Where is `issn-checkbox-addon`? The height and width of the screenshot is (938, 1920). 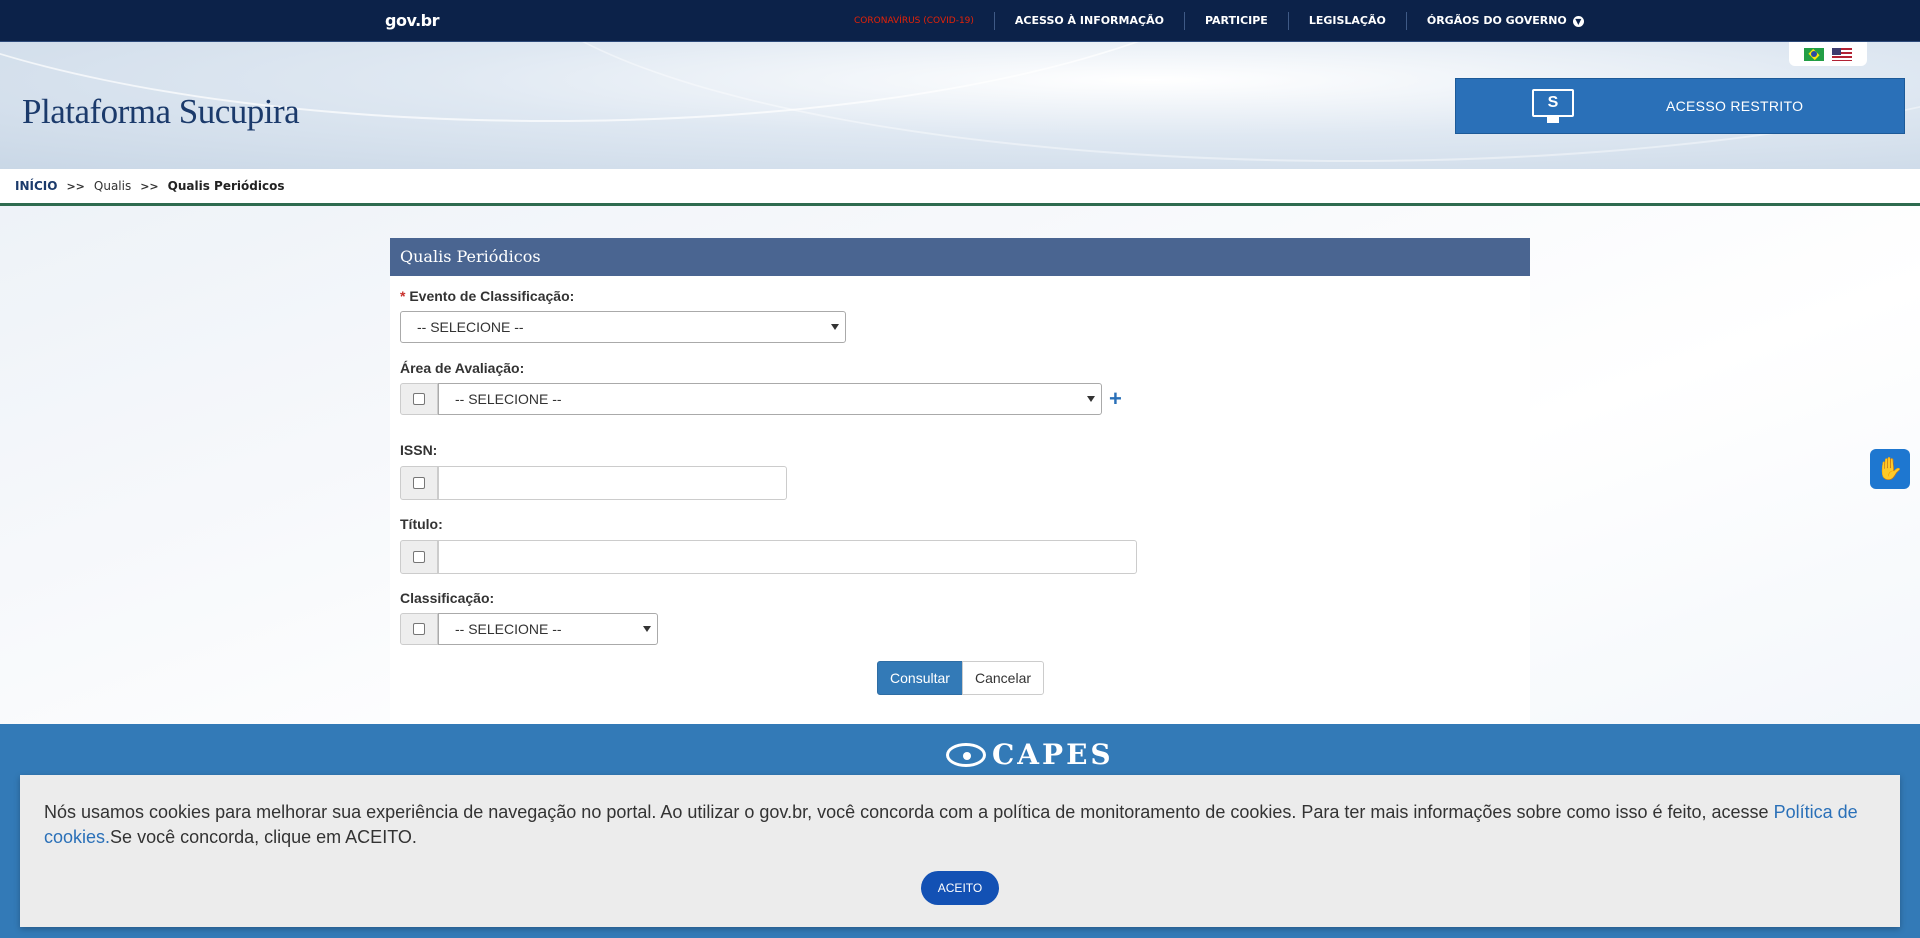
issn-checkbox-addon is located at coordinates (419, 483).